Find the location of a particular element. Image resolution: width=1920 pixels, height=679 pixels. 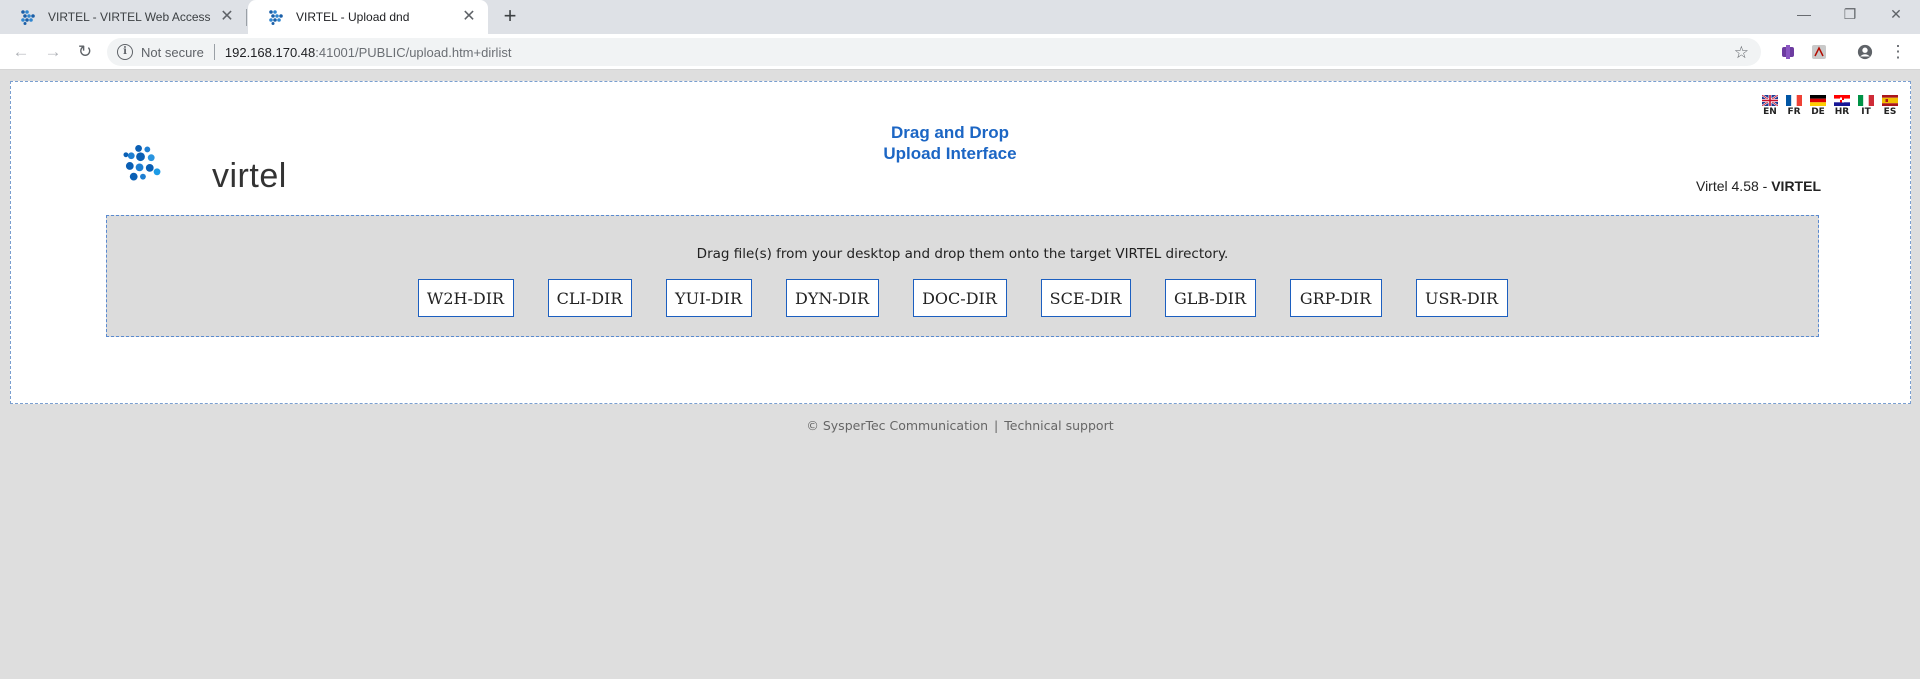

extension-icon is located at coordinates (1788, 52).